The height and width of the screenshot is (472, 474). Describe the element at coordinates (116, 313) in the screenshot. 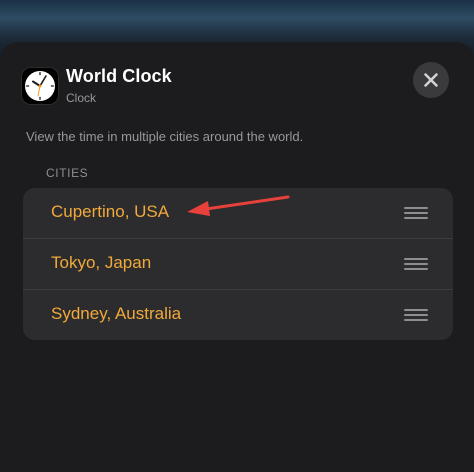

I see `city-name: Sydney, Australia` at that location.